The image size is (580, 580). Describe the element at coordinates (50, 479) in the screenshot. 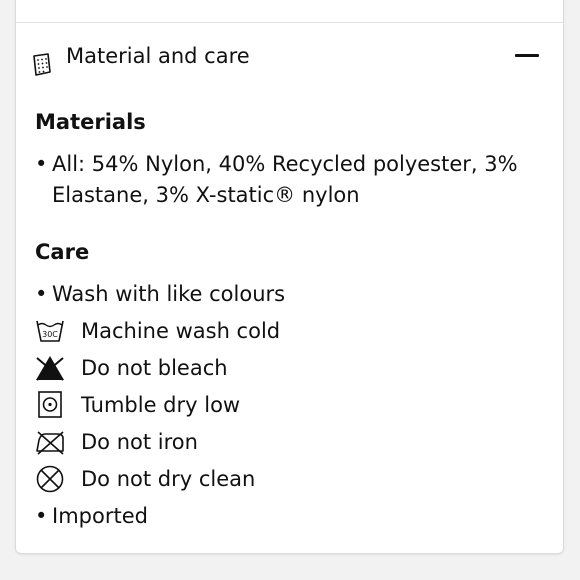

I see `do-not-dry-clean-icon` at that location.